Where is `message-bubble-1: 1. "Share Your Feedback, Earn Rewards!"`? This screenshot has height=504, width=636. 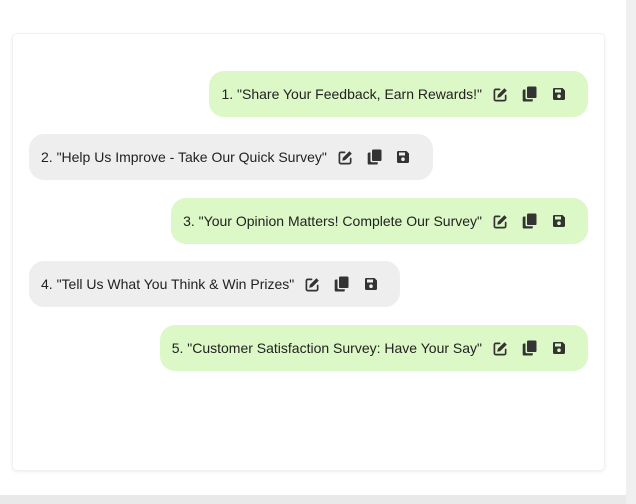
message-bubble-1: 1. "Share Your Feedback, Earn Rewards!" is located at coordinates (398, 94).